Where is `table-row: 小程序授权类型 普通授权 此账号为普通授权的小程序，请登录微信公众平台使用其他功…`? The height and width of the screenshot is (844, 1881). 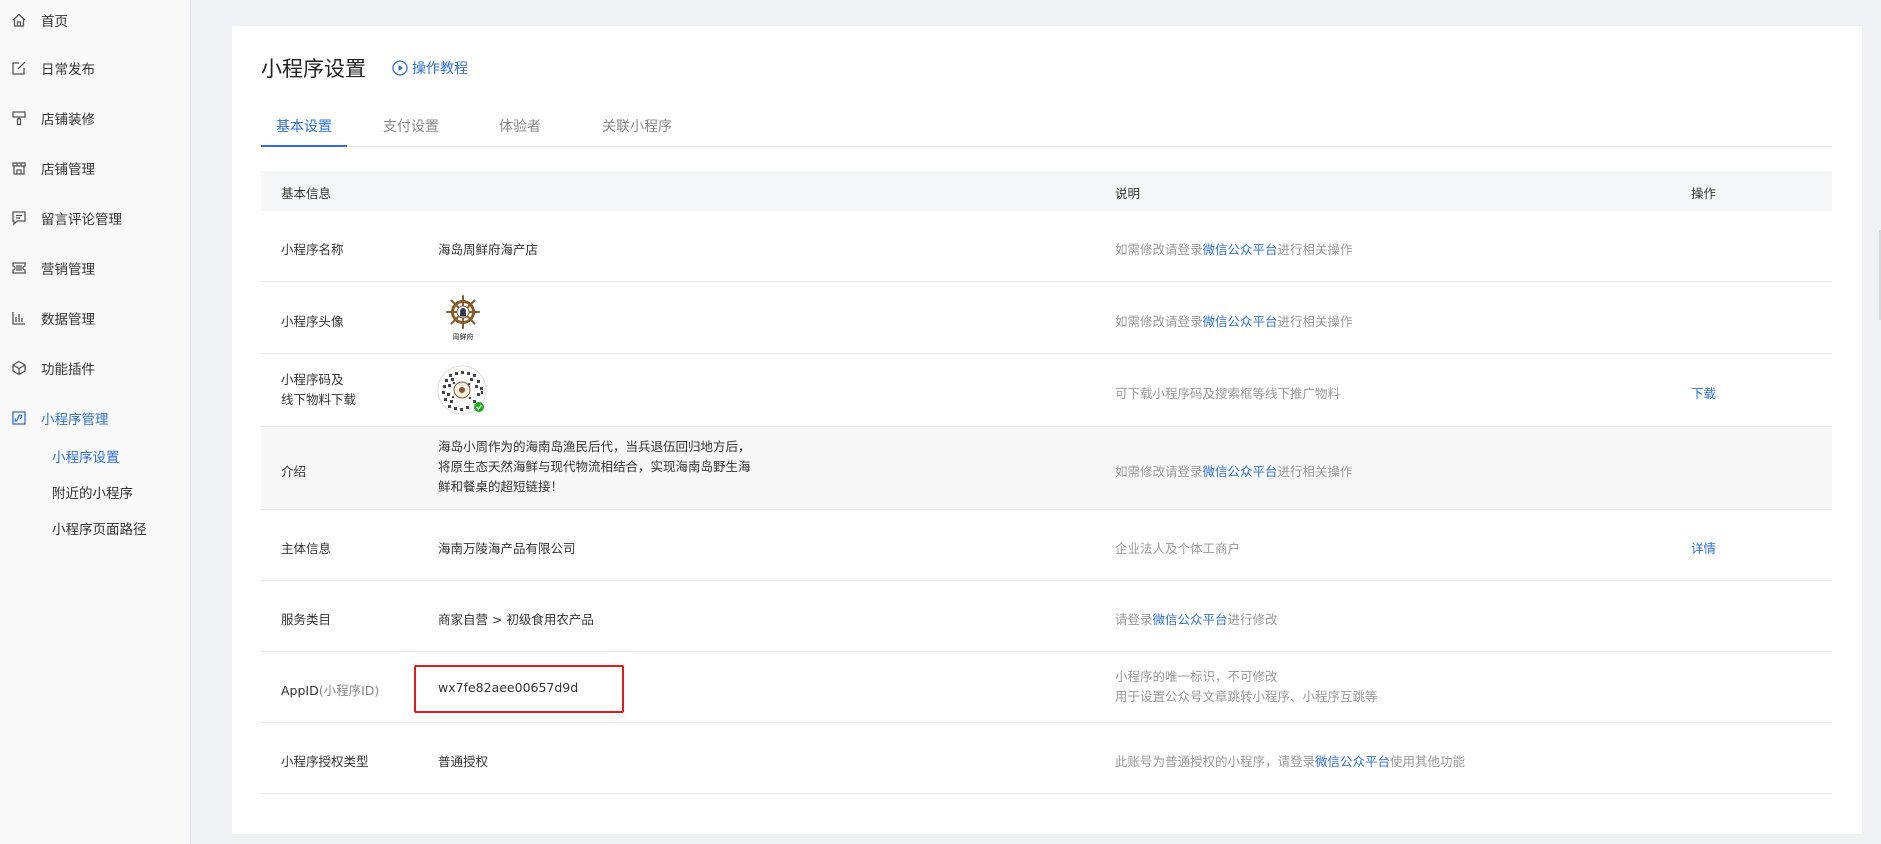
table-row: 小程序授权类型 普通授权 此账号为普通授权的小程序，请登录微信公众平台使用其他功… is located at coordinates (1046, 758).